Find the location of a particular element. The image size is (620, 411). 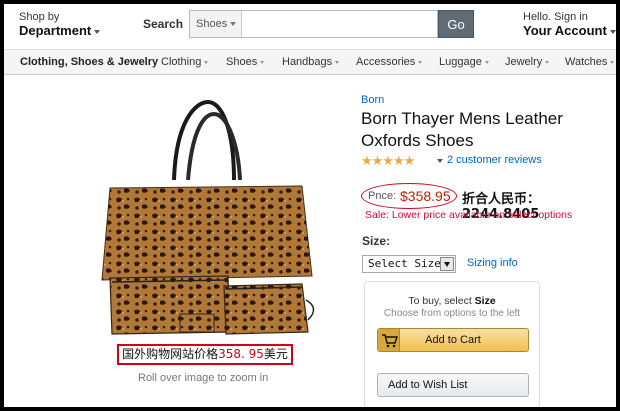

cart-icon is located at coordinates (389, 340).